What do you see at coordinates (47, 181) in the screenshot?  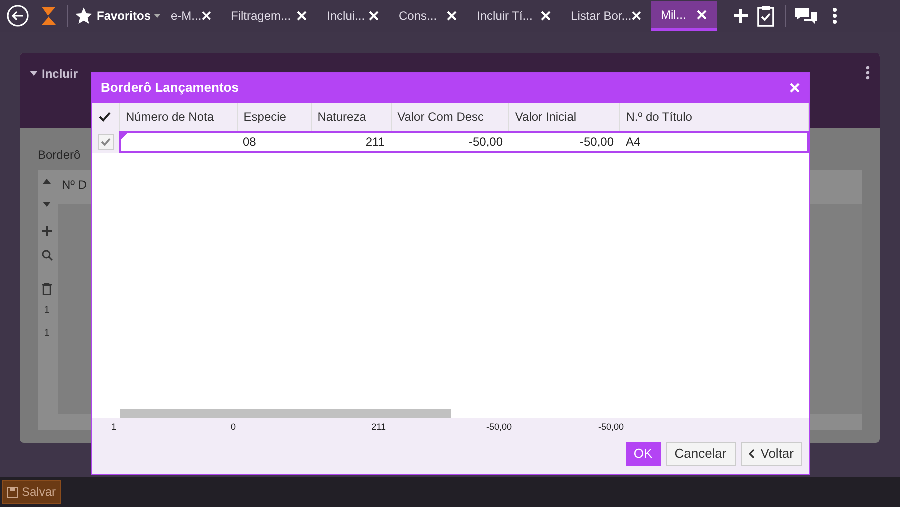 I see `caret-up-icon` at bounding box center [47, 181].